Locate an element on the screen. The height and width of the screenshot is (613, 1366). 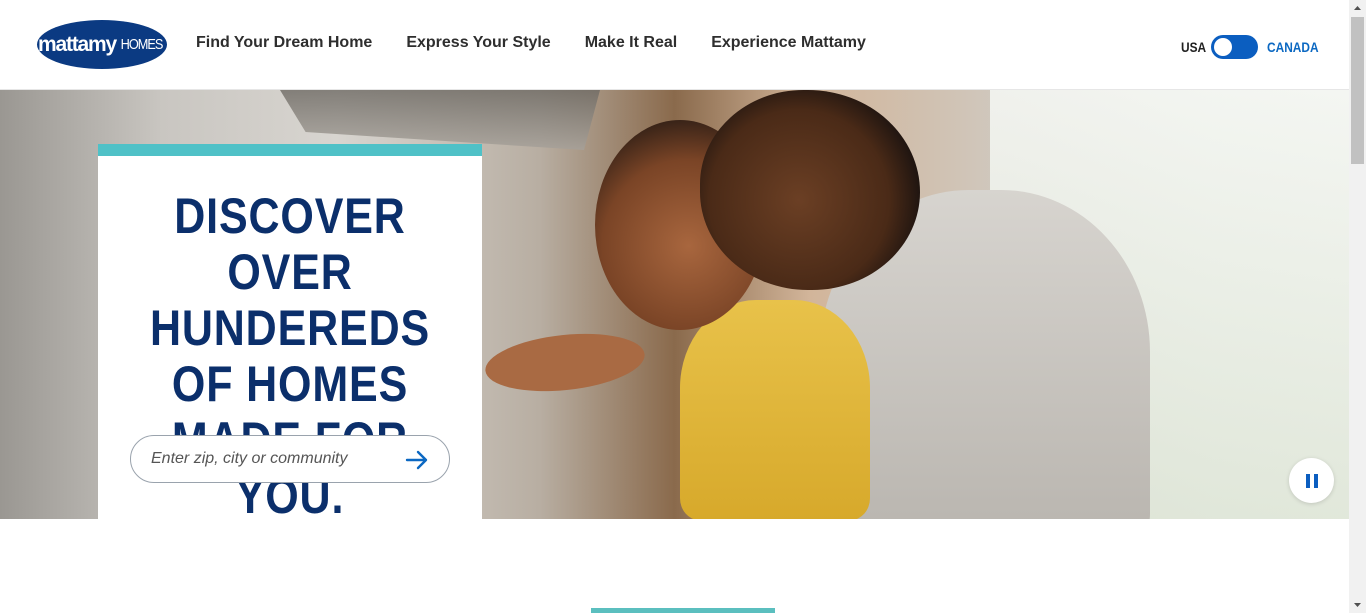
slideshow-pause-button is located at coordinates (1311, 480).